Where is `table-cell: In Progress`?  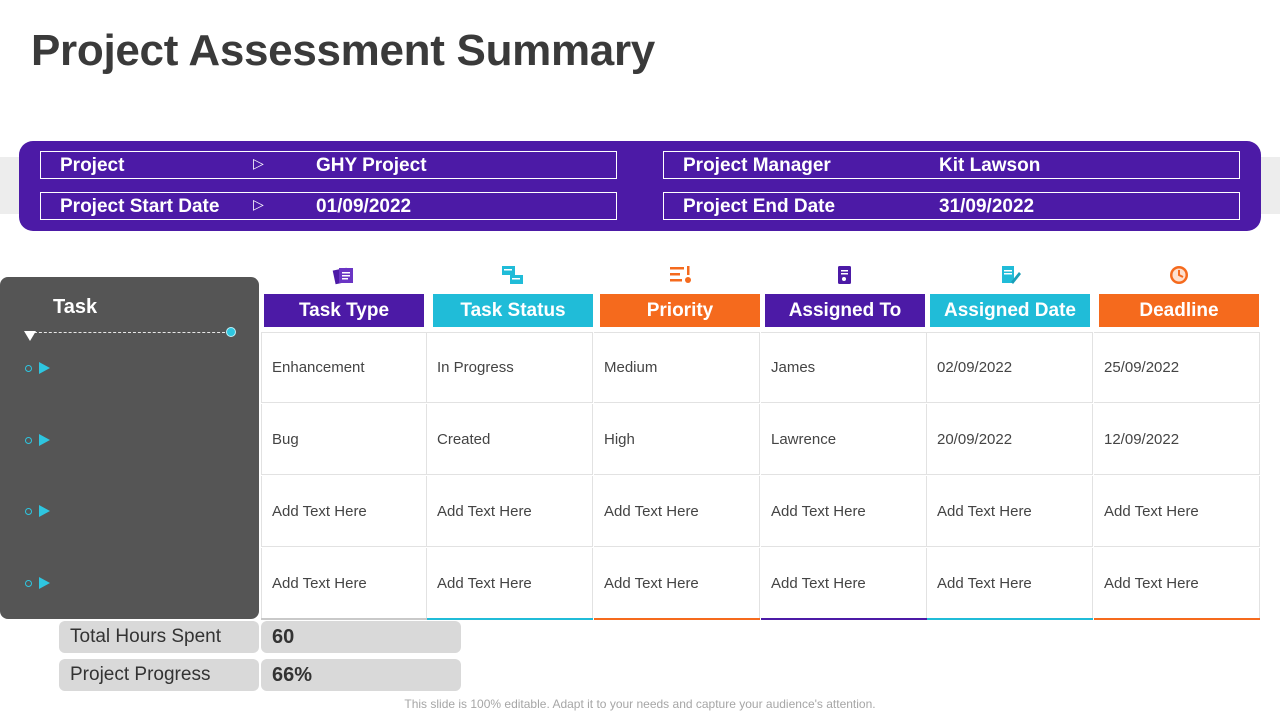 table-cell: In Progress is located at coordinates (510, 367).